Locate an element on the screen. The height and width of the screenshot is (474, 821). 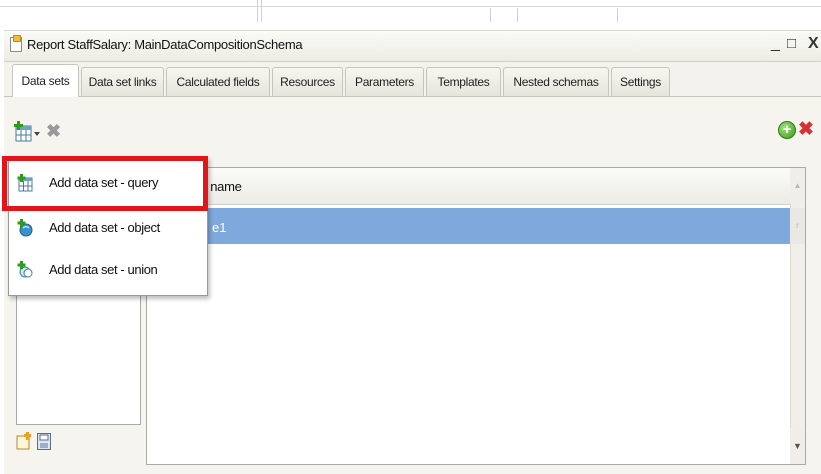
scroll-up-button: ▲ is located at coordinates (797, 186).